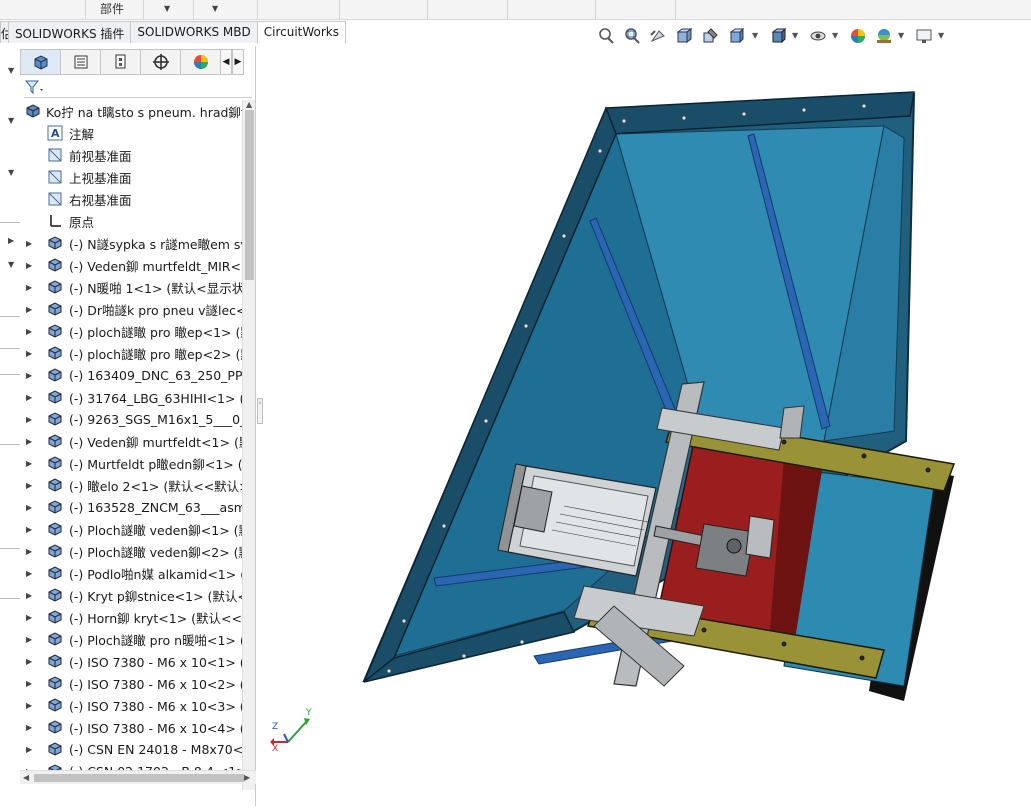  I want to click on tab-solidworks-mbd: SOLIDWORKS MBD, so click(194, 32).